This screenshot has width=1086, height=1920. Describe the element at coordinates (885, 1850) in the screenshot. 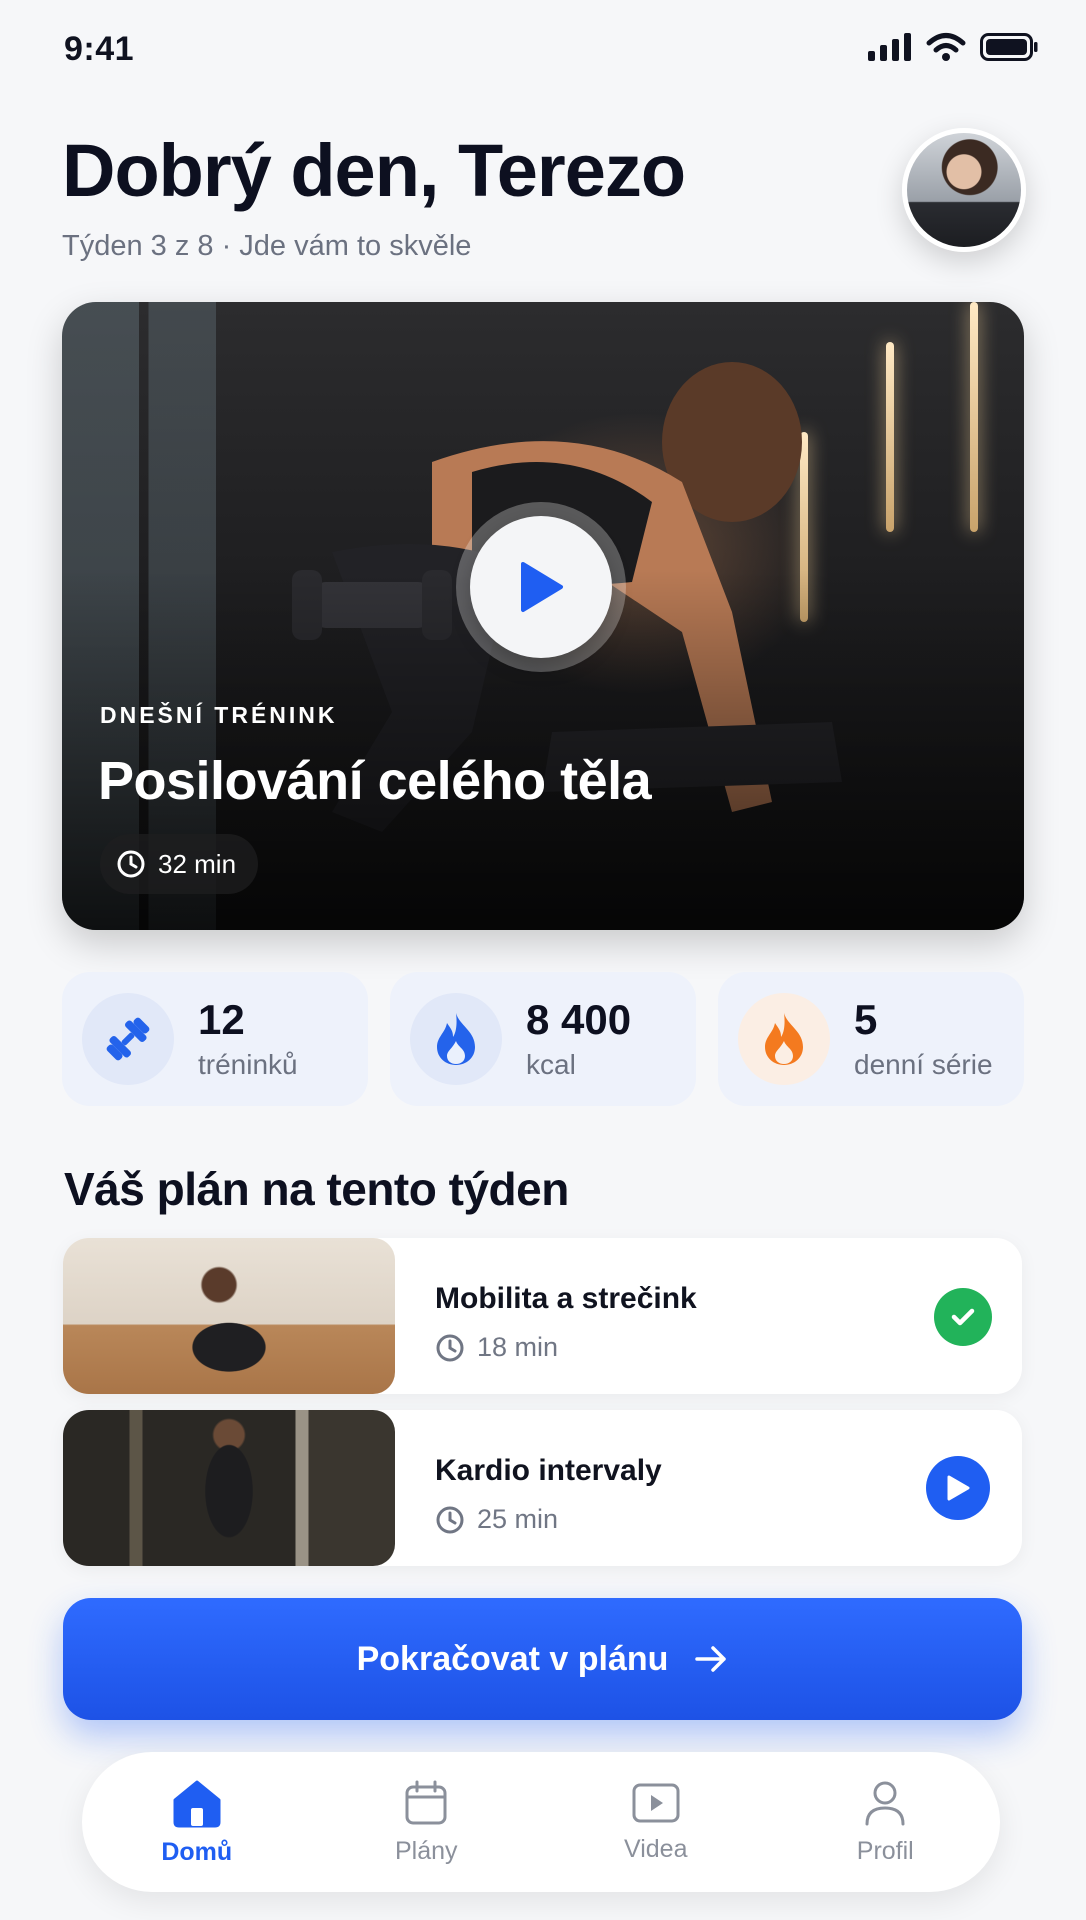

I see `tab-label: Profil` at that location.